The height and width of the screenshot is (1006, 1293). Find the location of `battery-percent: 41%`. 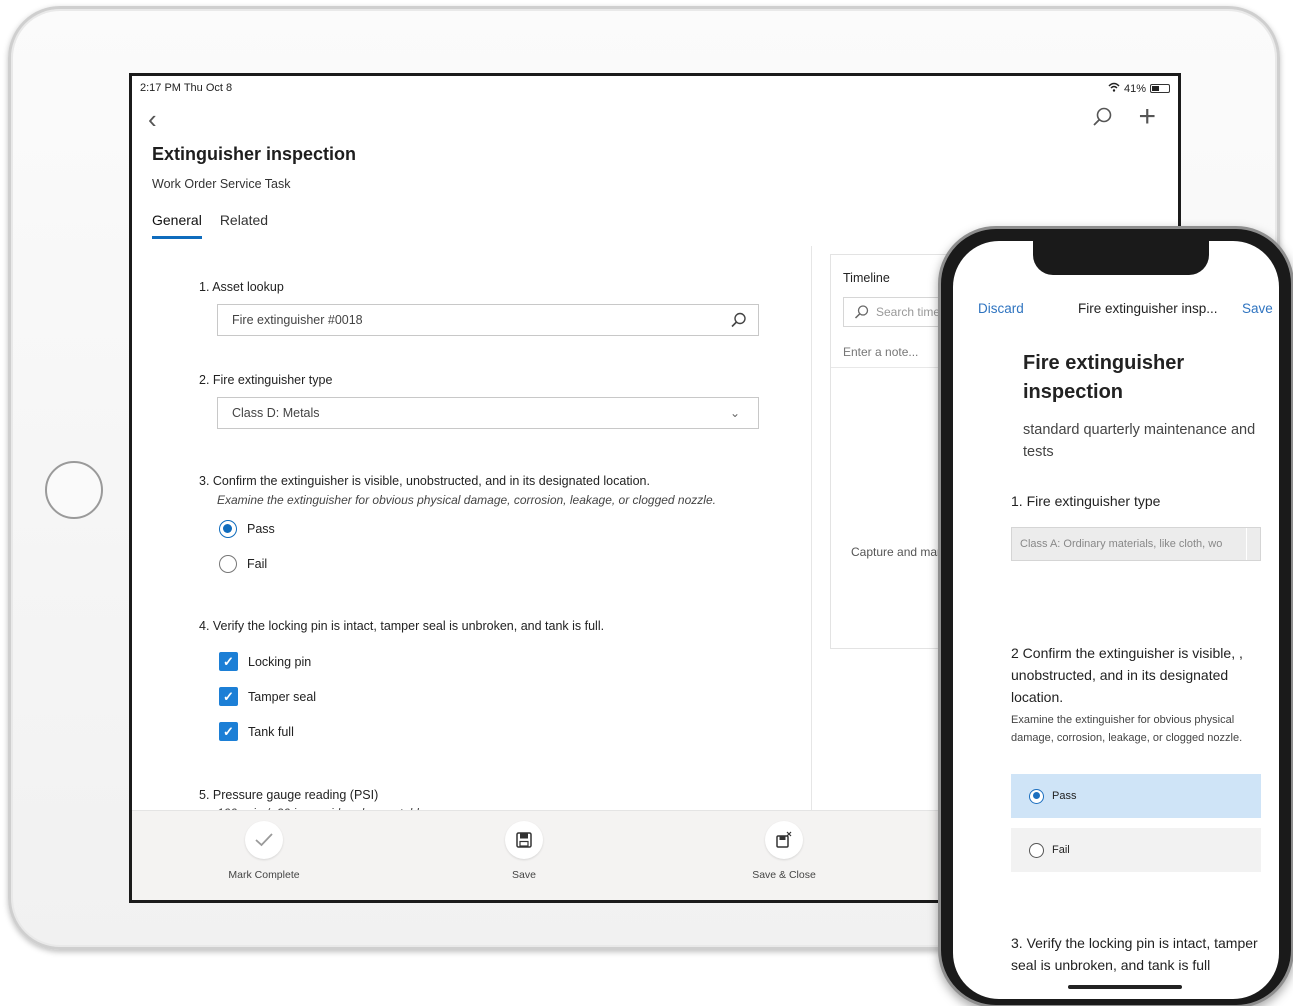

battery-percent: 41% is located at coordinates (1134, 88).